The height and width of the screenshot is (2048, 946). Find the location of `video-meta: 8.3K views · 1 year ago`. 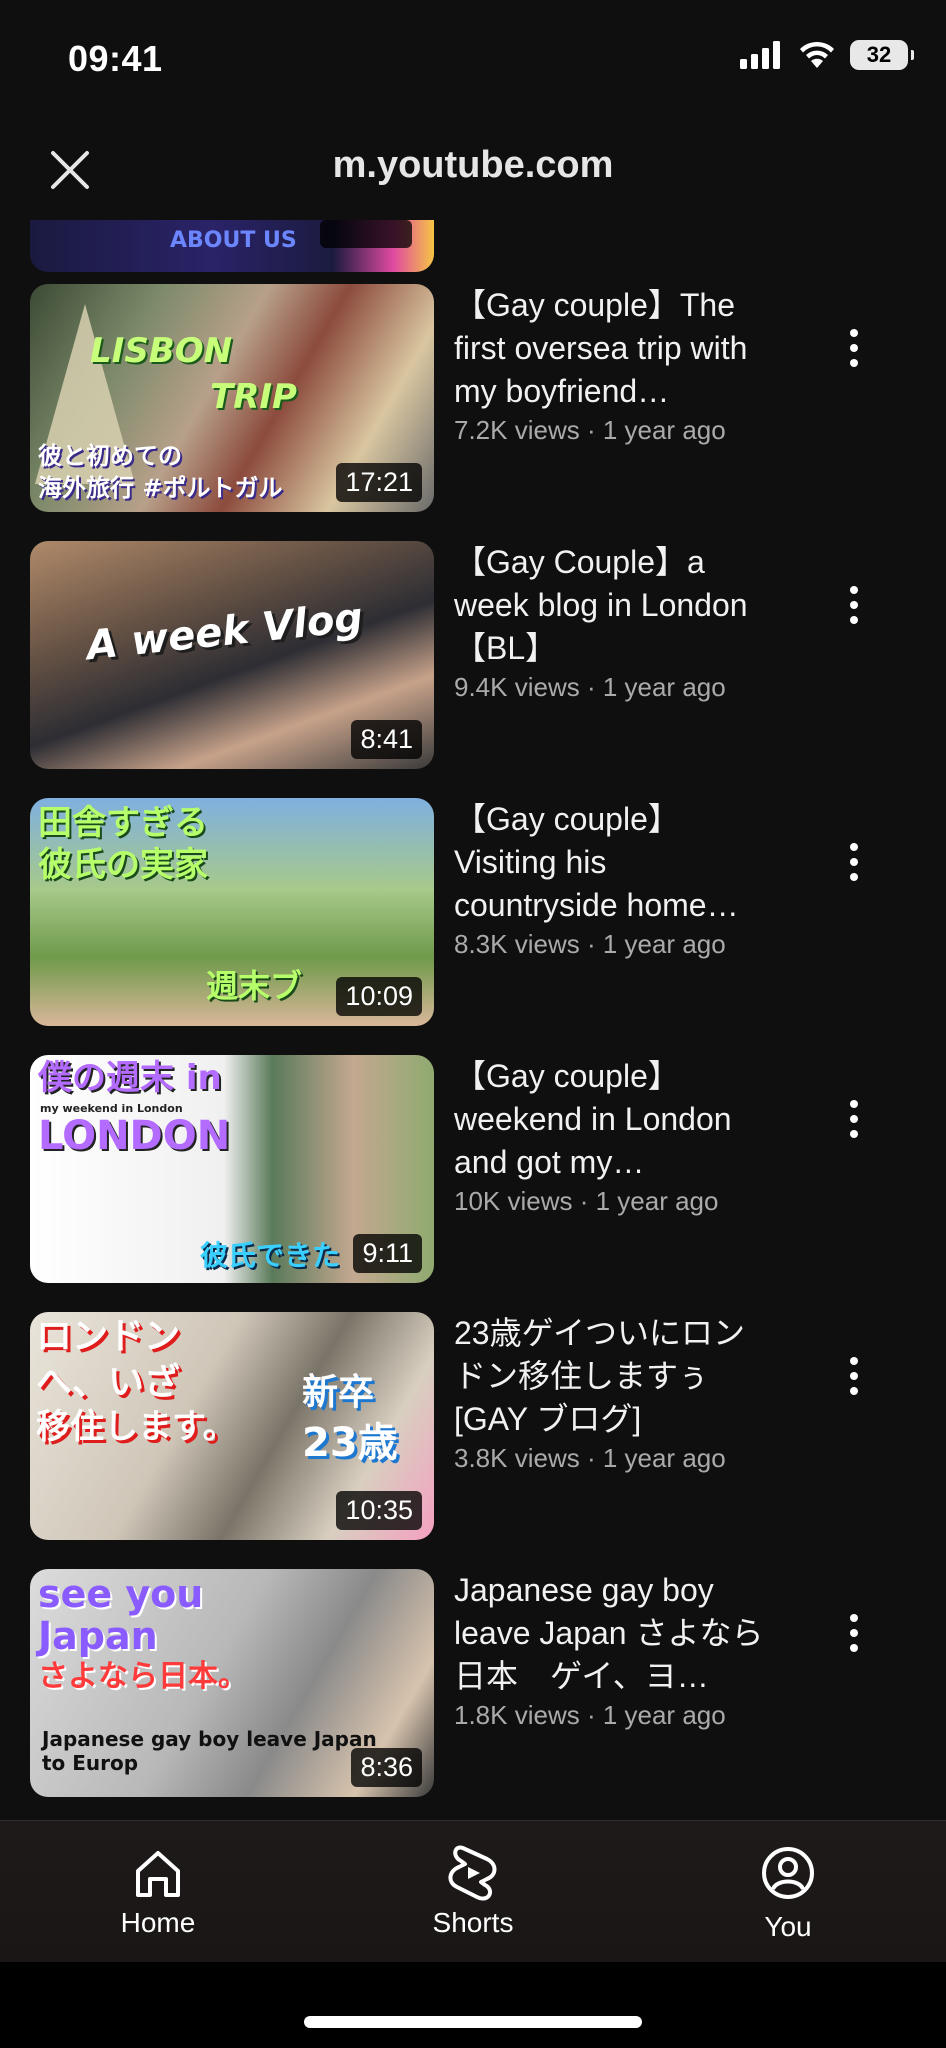

video-meta: 8.3K views · 1 year ago is located at coordinates (590, 944).